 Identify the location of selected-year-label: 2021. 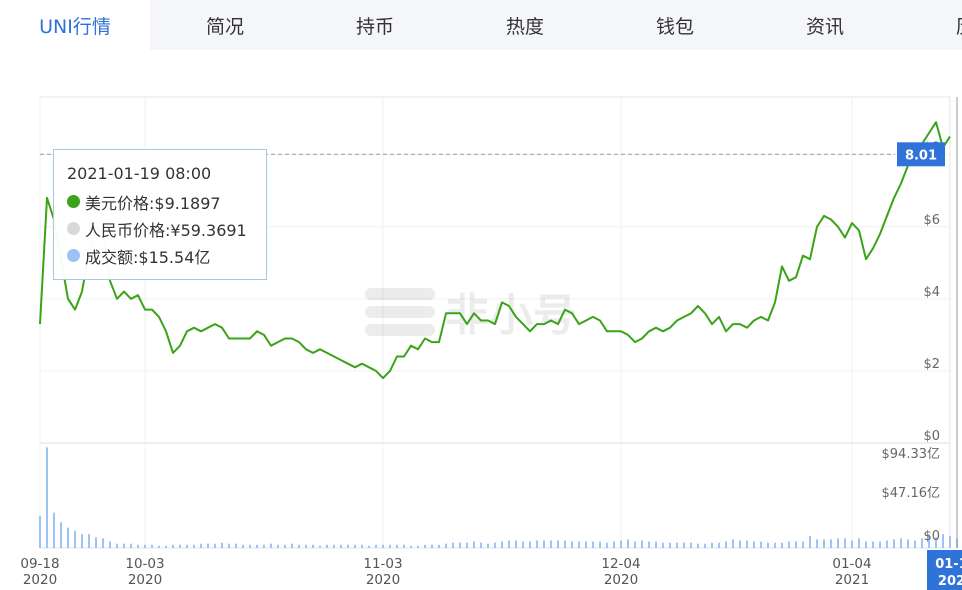
(950, 581).